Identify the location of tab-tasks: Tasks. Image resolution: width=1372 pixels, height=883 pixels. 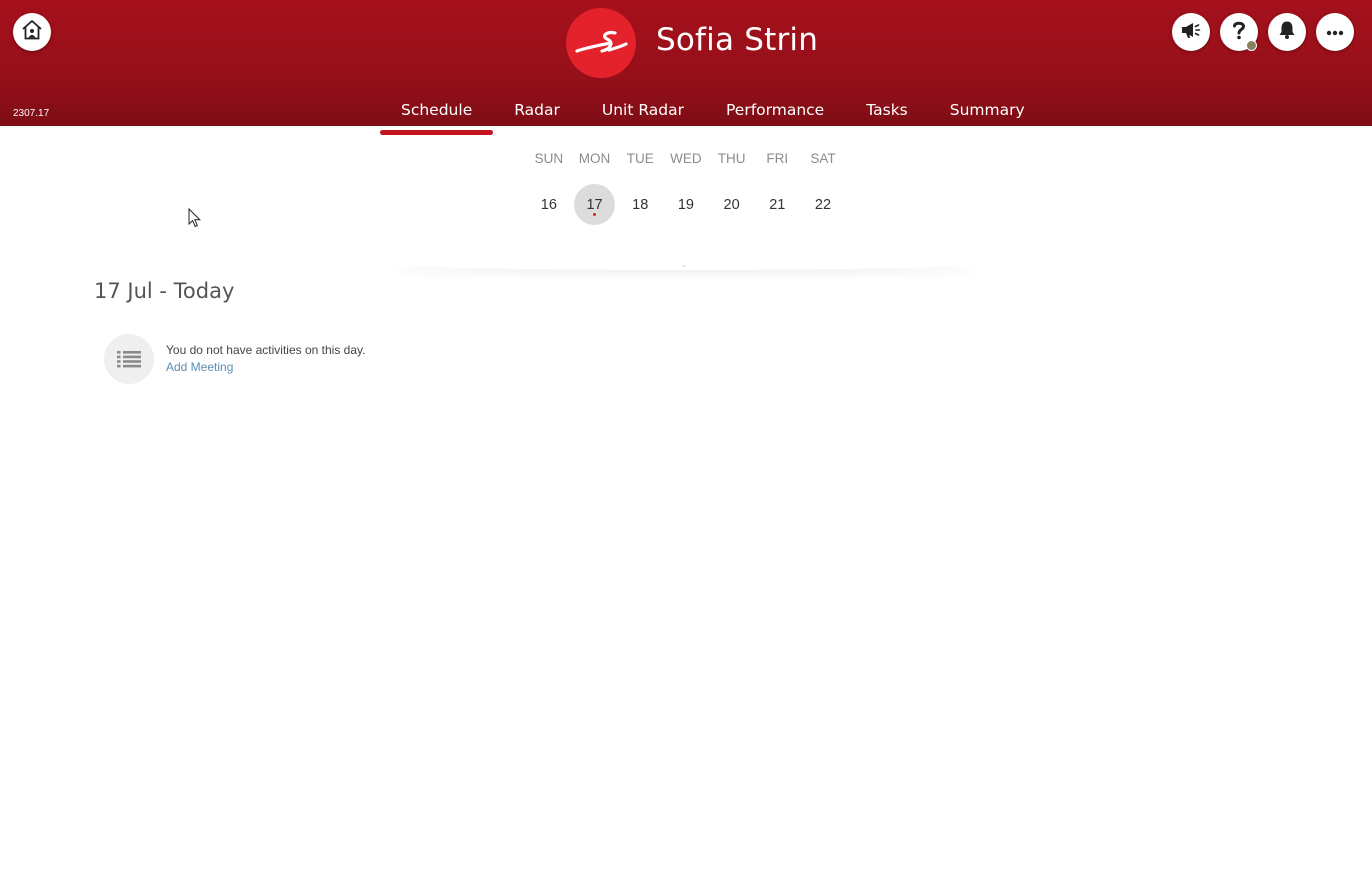
(887, 113).